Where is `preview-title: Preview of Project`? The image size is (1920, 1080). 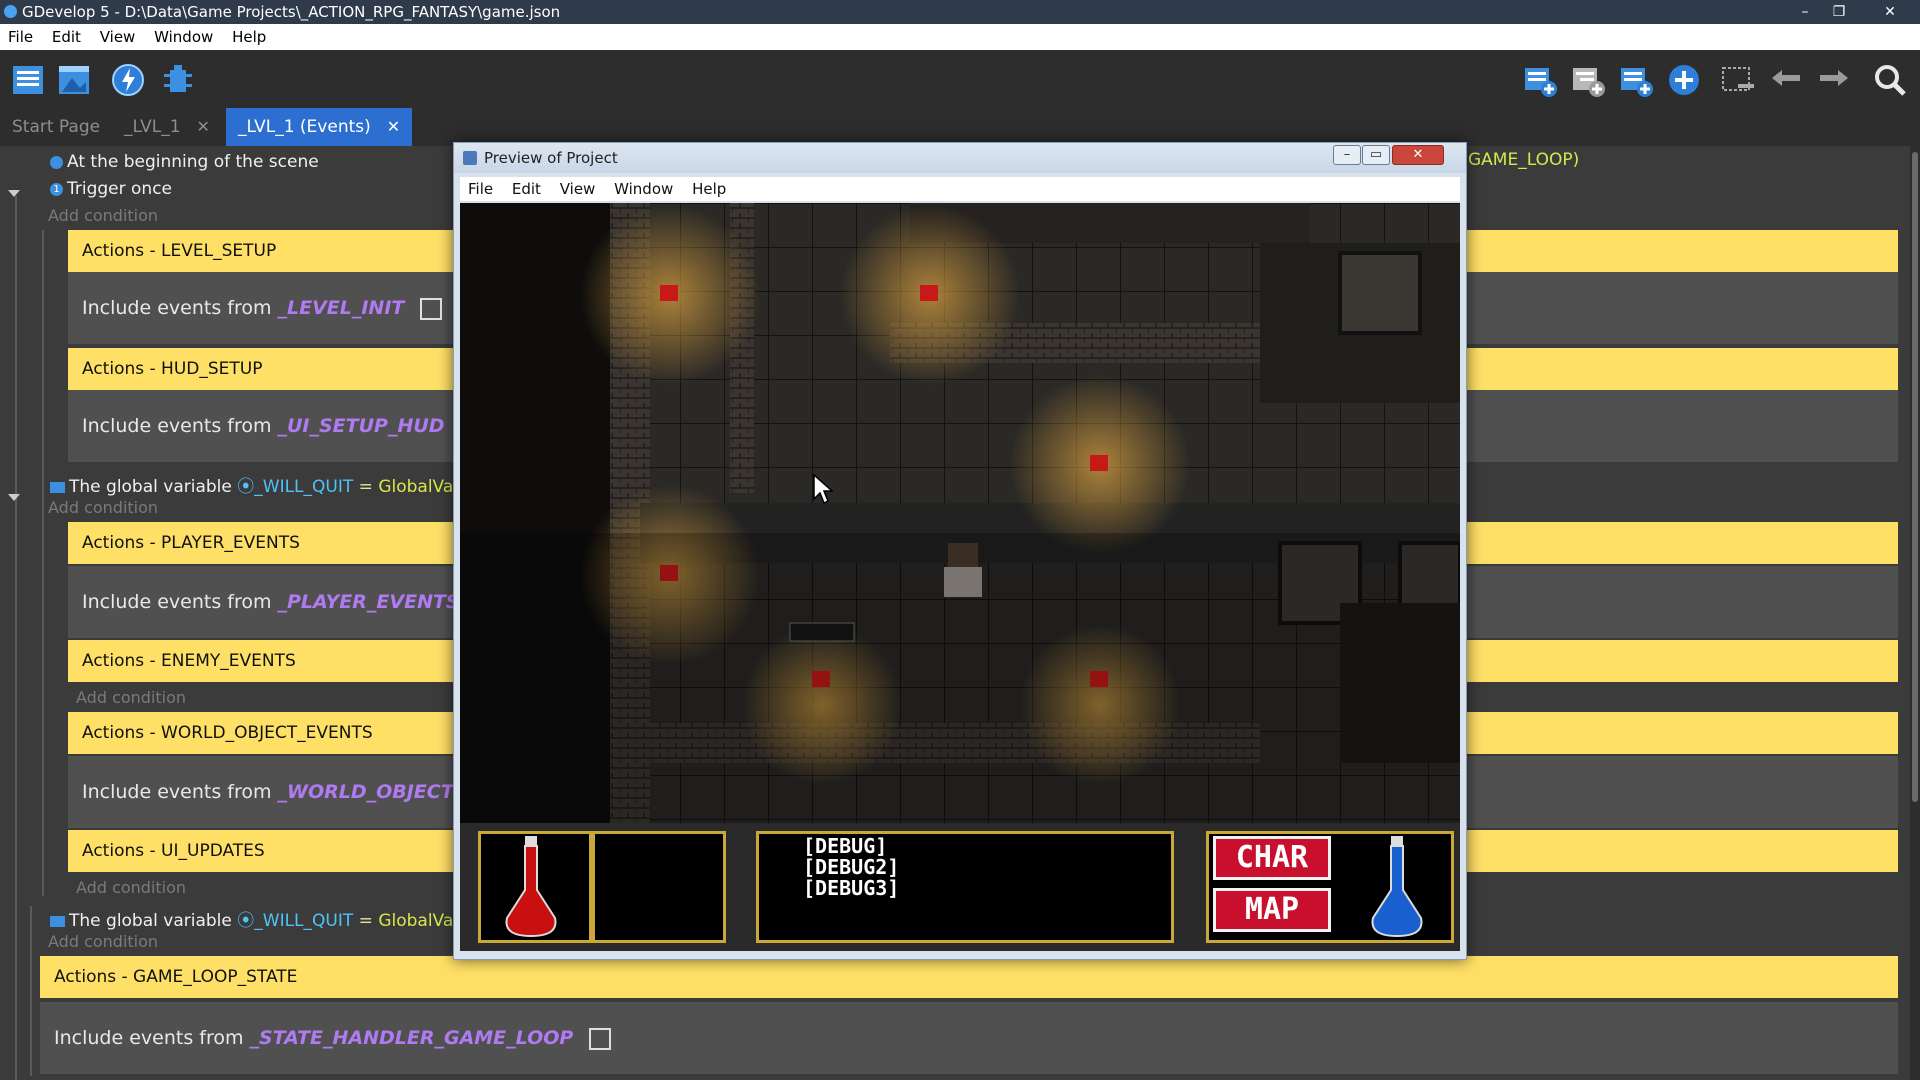
preview-title: Preview of Project is located at coordinates (551, 158).